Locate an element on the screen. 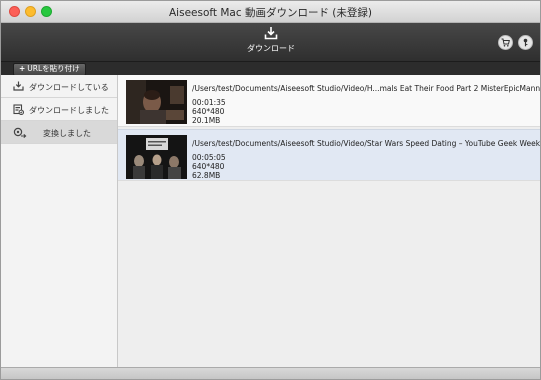 This screenshot has width=541, height=380. sidebar-item-converted: 変換しました is located at coordinates (59, 132).